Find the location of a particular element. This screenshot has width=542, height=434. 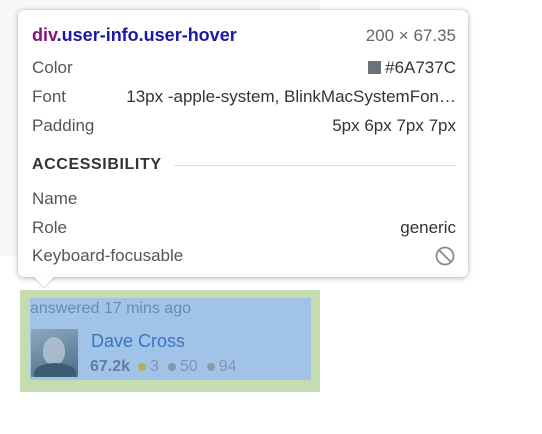

silver-badge: 50 is located at coordinates (182, 367).